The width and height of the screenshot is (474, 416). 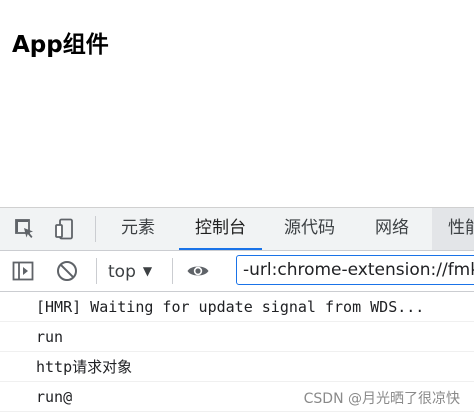 What do you see at coordinates (220, 229) in the screenshot?
I see `tab-console: 控制台` at bounding box center [220, 229].